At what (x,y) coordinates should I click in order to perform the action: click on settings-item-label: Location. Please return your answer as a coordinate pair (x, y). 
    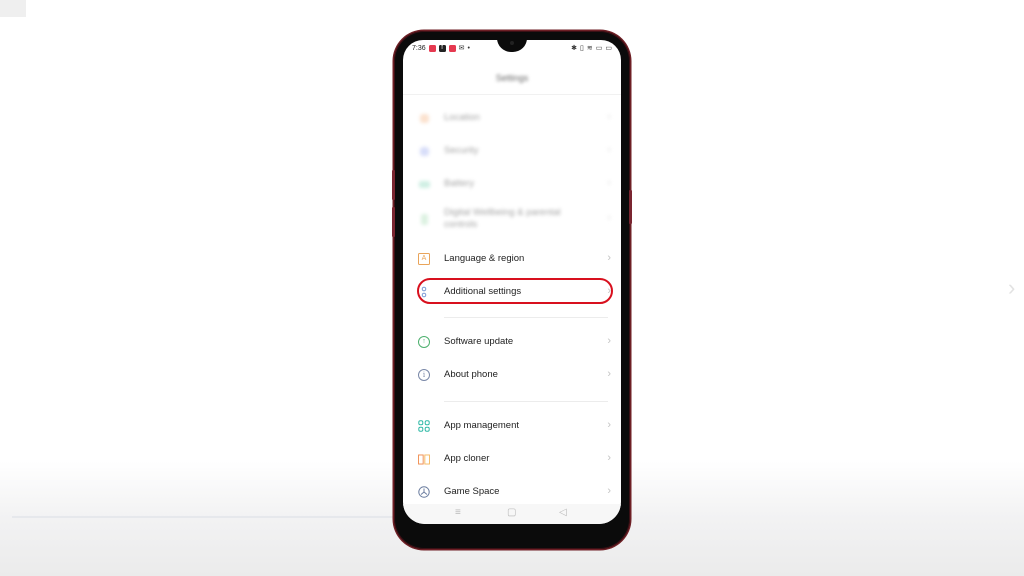
    Looking at the image, I should click on (462, 117).